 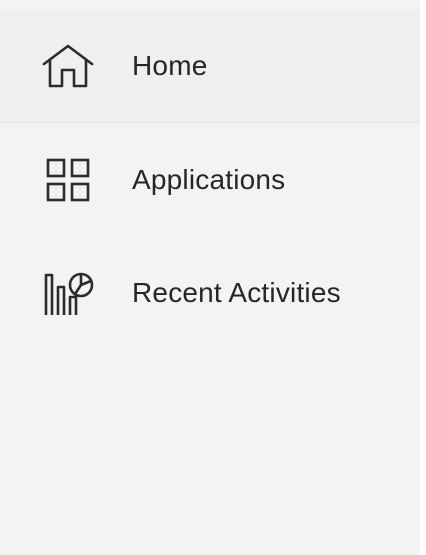 I want to click on home-icon, so click(x=68, y=66).